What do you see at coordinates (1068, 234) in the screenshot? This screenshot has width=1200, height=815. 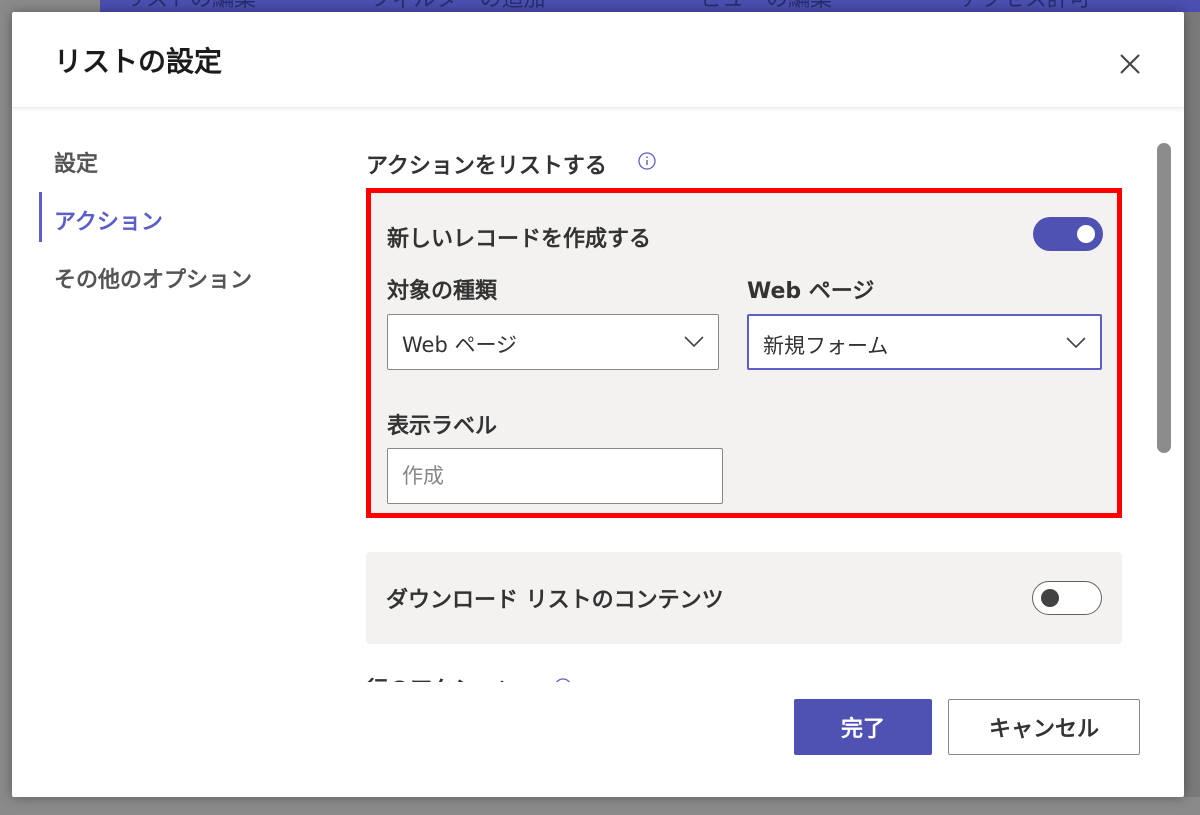 I see `create-record-toggle` at bounding box center [1068, 234].